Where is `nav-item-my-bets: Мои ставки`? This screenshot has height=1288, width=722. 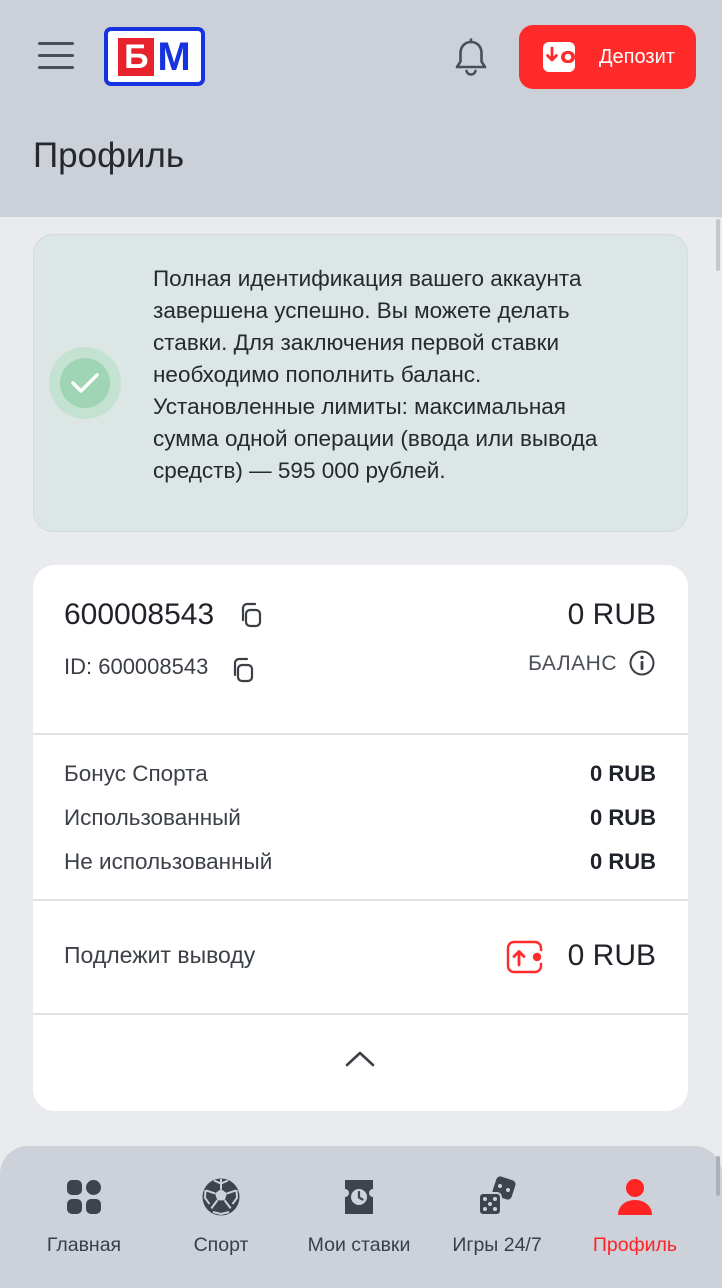 nav-item-my-bets: Мои ставки is located at coordinates (359, 1217).